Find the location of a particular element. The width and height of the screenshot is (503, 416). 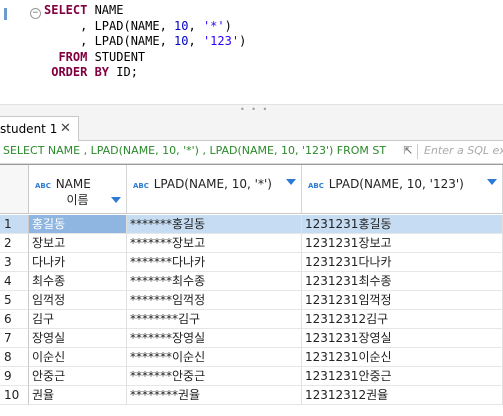

code-token: NAME is located at coordinates (105, 10).